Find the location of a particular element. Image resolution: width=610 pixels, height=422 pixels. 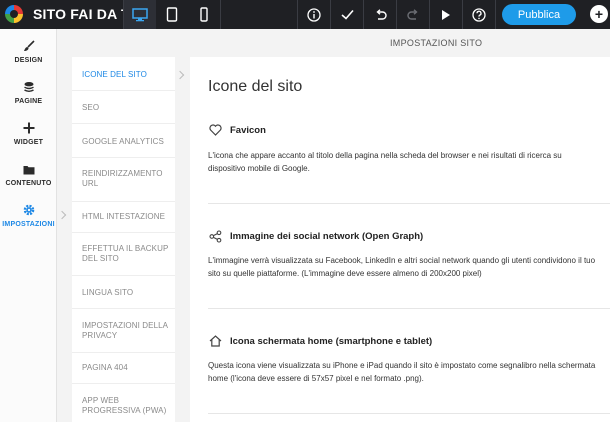

preview-button is located at coordinates (446, 14).